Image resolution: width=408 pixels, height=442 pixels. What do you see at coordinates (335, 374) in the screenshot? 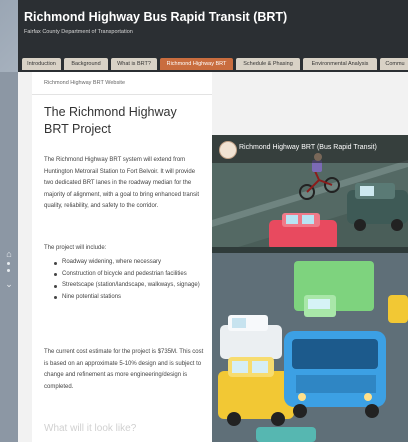
I see `brt-bus` at bounding box center [335, 374].